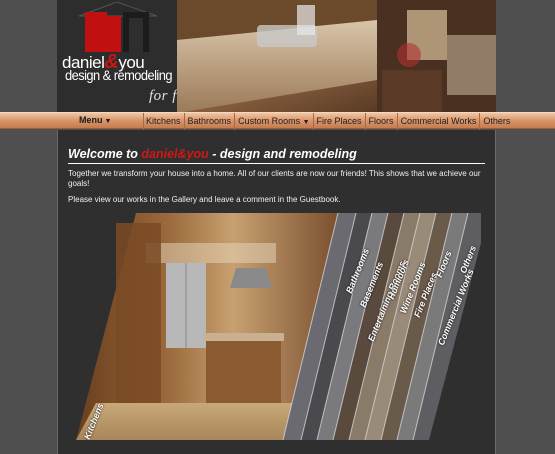 This screenshot has width=555, height=454. What do you see at coordinates (439, 121) in the screenshot?
I see `nav-item-commercial-works: Commercial Works` at bounding box center [439, 121].